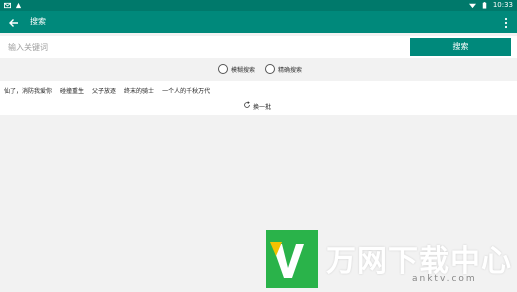 This screenshot has height=292, width=517. I want to click on refresh-label: 换一批, so click(262, 107).